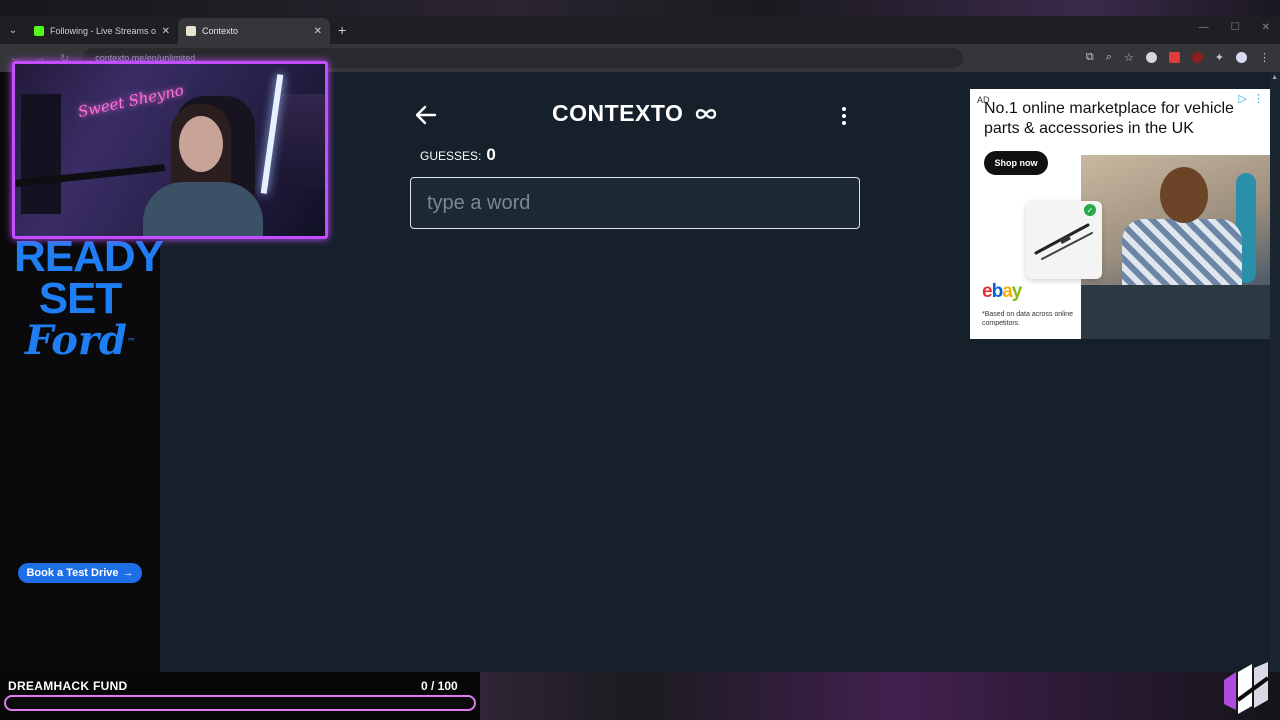 This screenshot has width=1280, height=720. What do you see at coordinates (426, 115) in the screenshot?
I see `back-arrow-icon` at bounding box center [426, 115].